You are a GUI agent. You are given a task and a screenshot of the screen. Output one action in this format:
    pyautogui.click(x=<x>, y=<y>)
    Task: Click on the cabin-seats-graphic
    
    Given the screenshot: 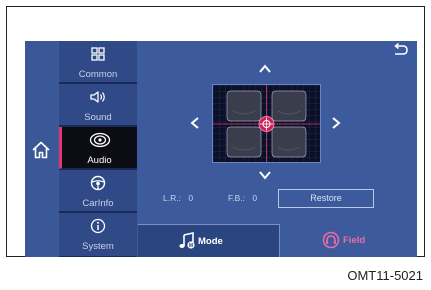 What is the action you would take?
    pyautogui.click(x=266, y=123)
    